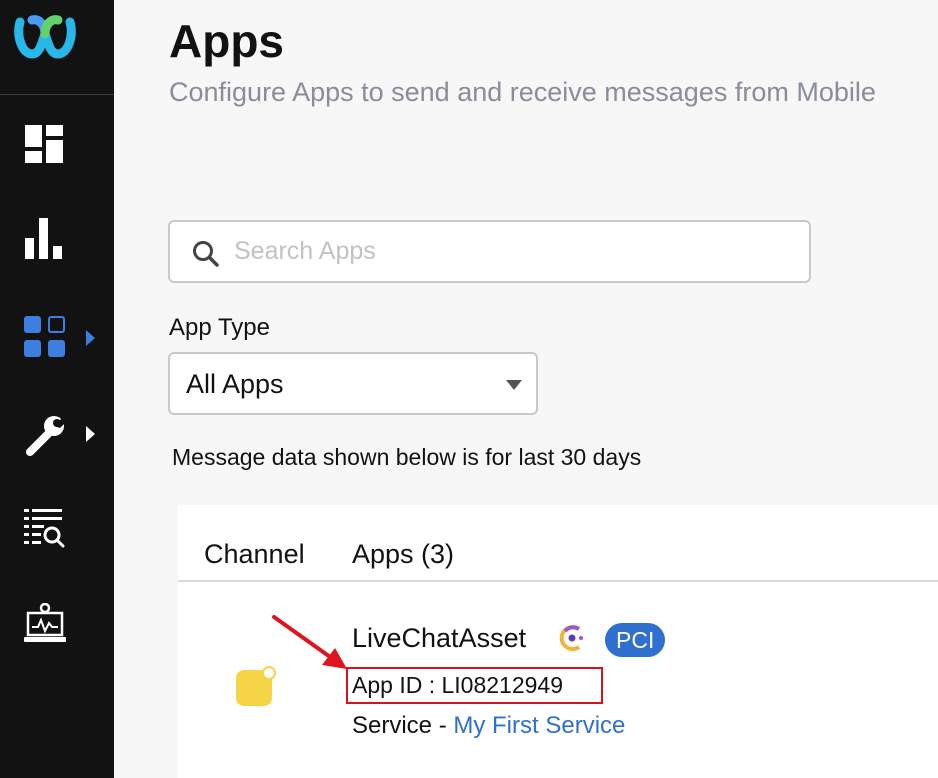 The width and height of the screenshot is (938, 778). Describe the element at coordinates (353, 383) in the screenshot. I see `app-type-select: All Apps` at that location.